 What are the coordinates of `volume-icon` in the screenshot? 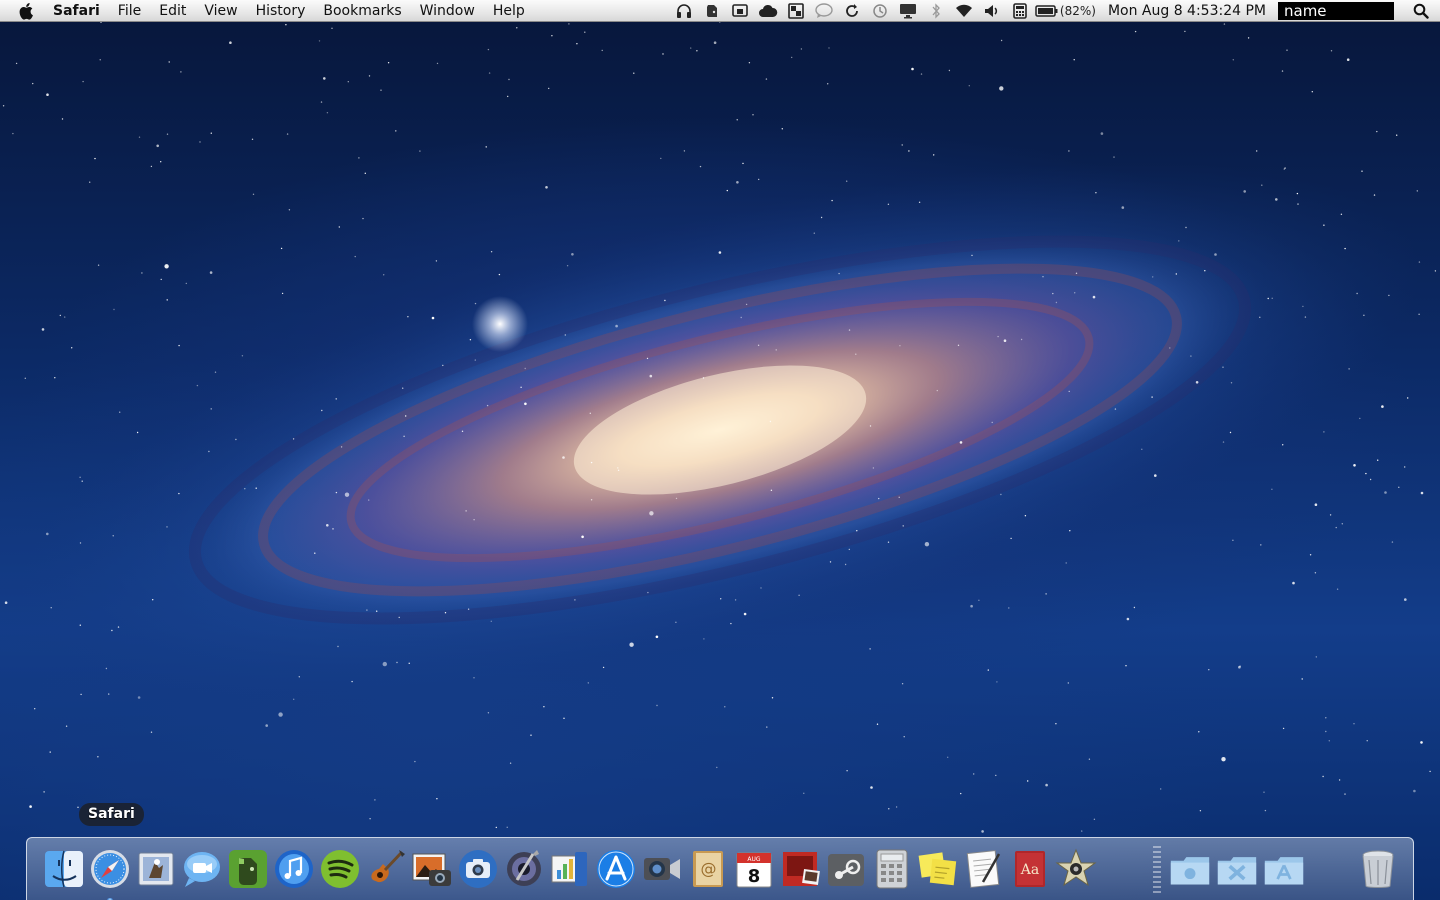 It's located at (992, 11).